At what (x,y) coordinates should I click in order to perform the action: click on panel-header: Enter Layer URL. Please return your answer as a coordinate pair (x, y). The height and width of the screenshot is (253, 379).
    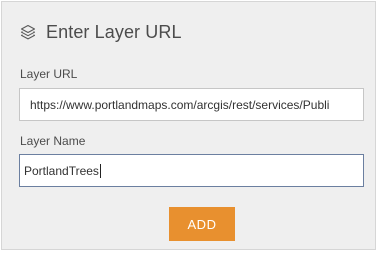
    Looking at the image, I should click on (100, 32).